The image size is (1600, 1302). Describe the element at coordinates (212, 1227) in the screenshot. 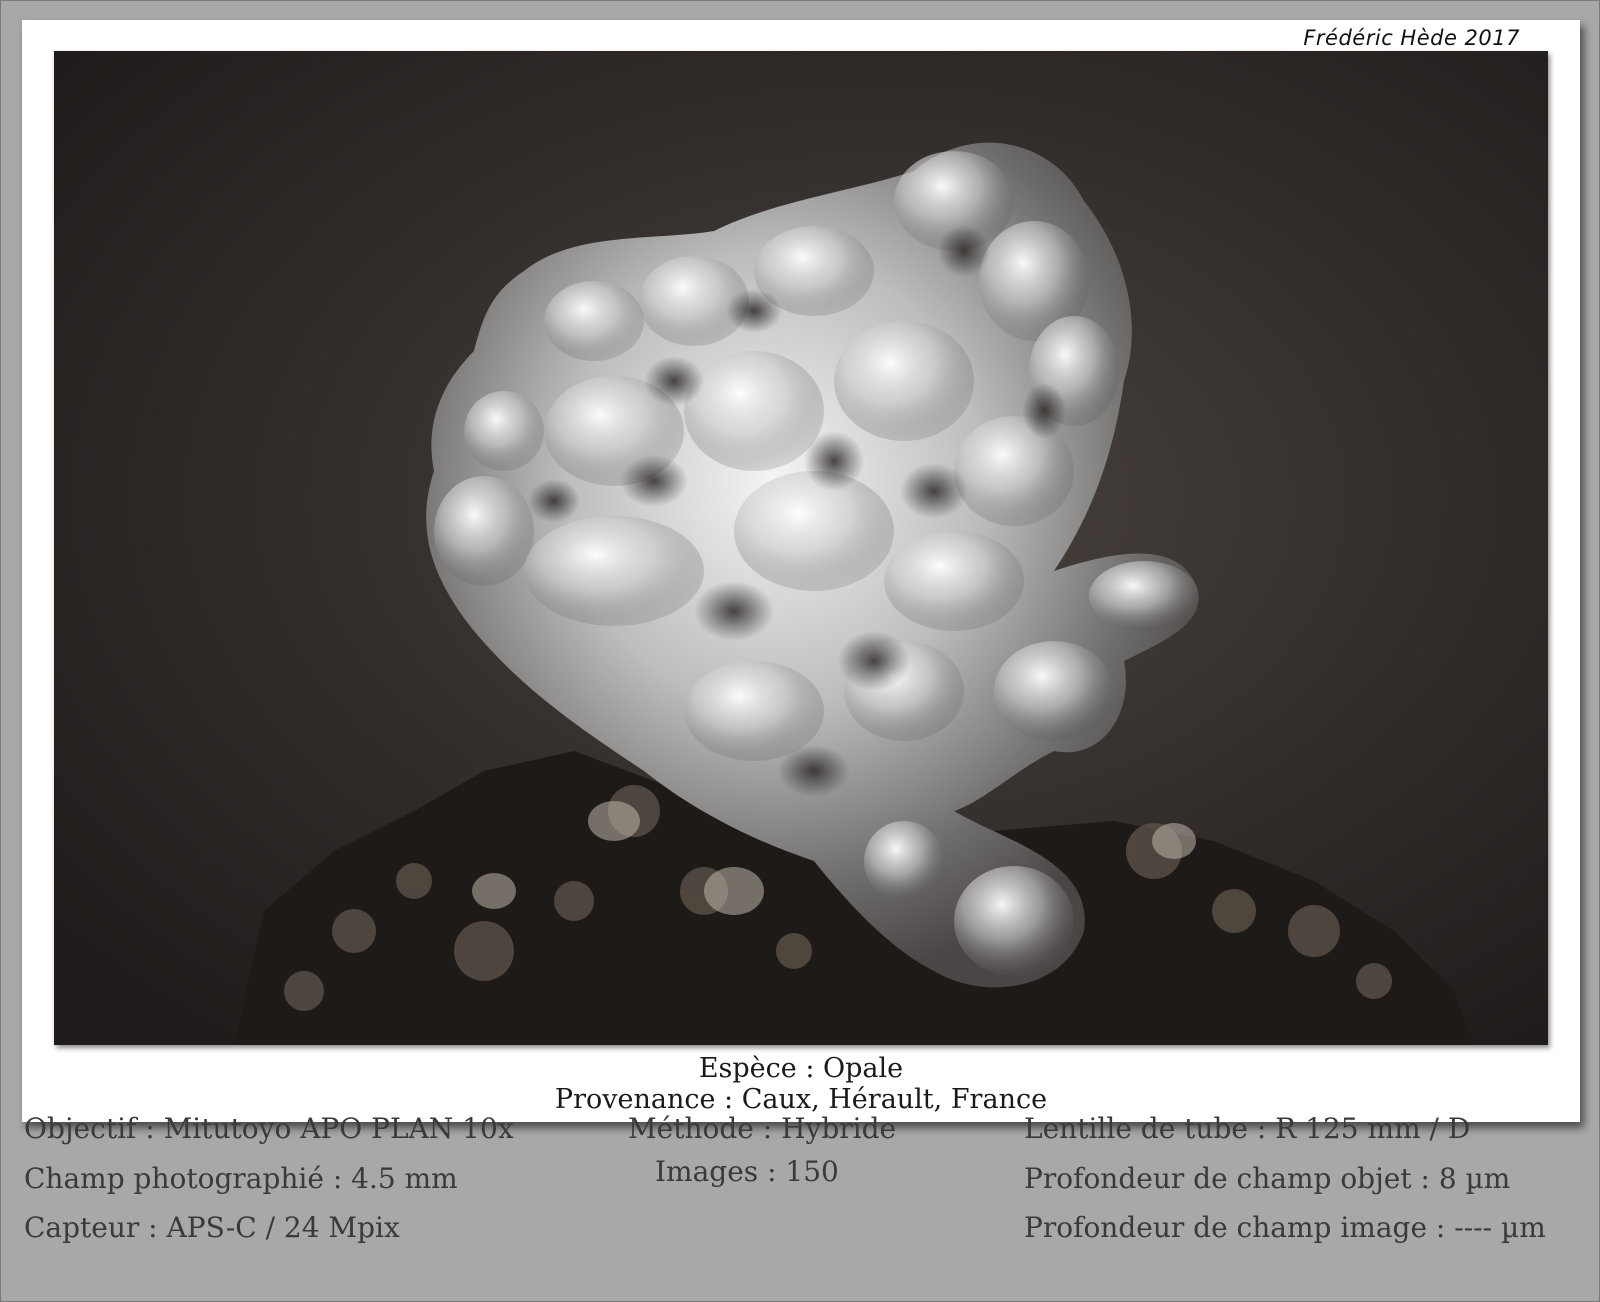

I see `spec-sensor: Capteur : APS-C / 24 Mpix` at that location.